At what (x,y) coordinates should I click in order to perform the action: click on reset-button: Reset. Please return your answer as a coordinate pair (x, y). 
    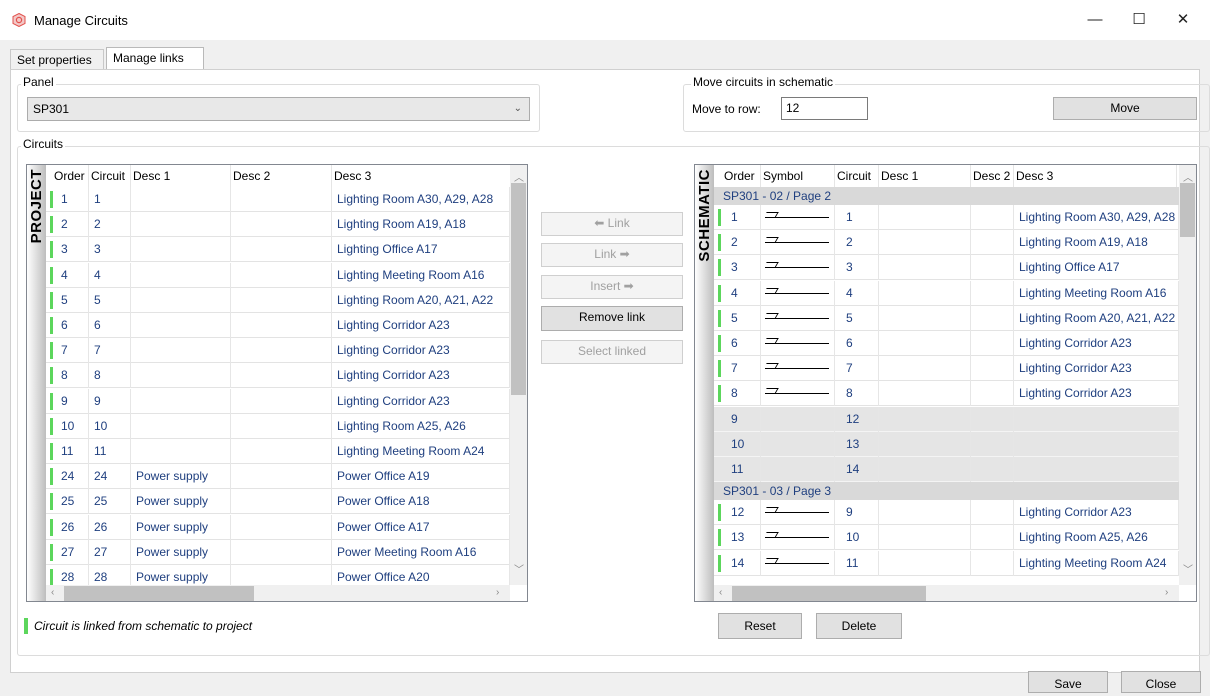
    Looking at the image, I should click on (760, 626).